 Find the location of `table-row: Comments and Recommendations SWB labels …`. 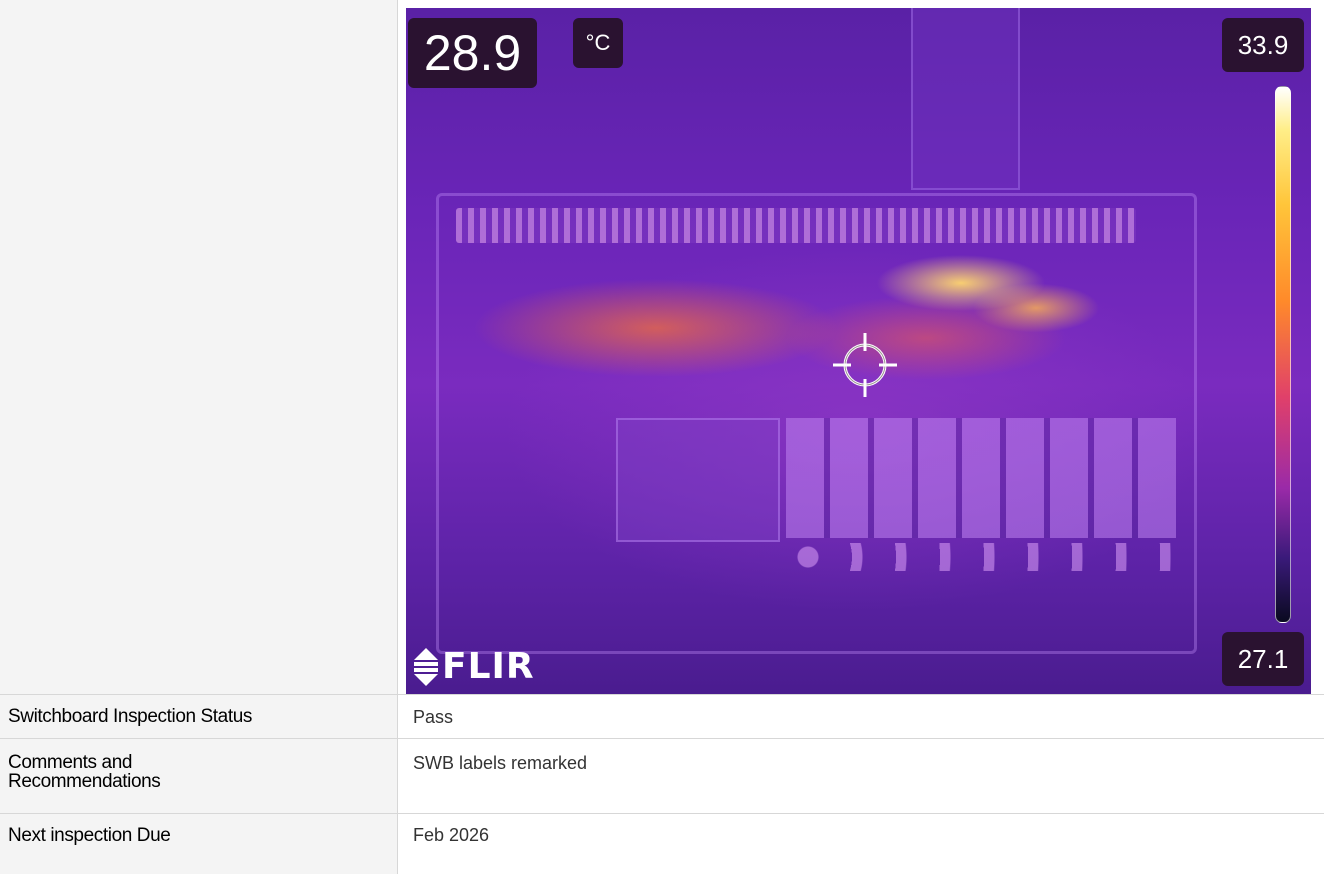

table-row: Comments and Recommendations SWB labels … is located at coordinates (662, 776).